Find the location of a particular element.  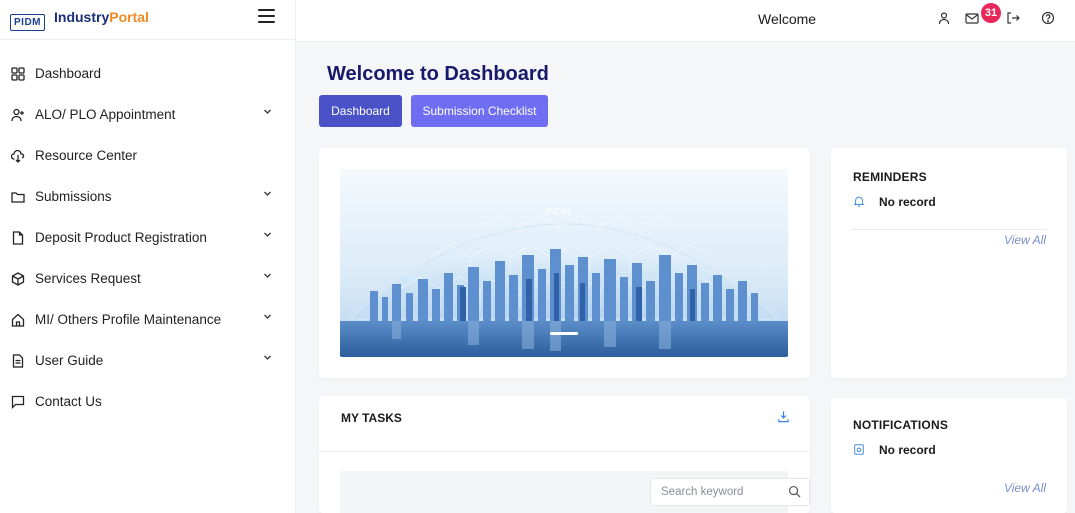

banner-watermark: PIDM is located at coordinates (558, 212).